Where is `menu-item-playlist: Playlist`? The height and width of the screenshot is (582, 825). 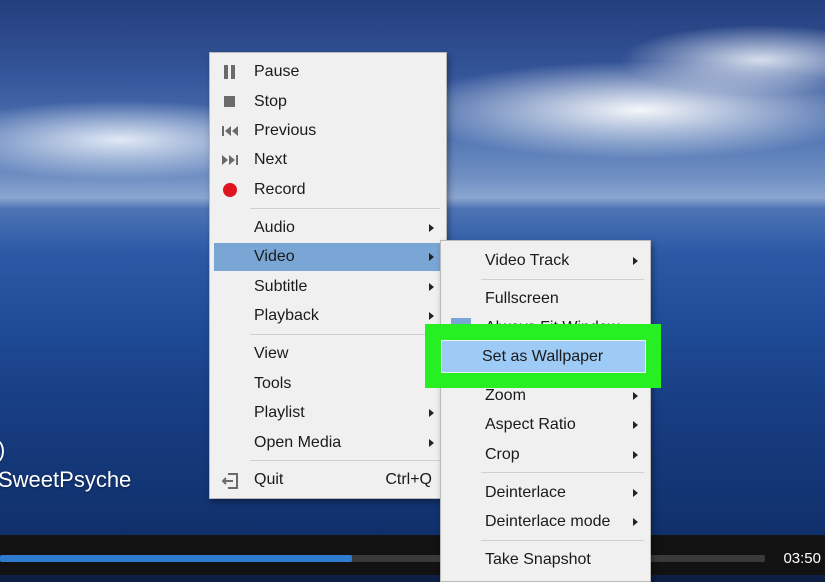
menu-item-playlist: Playlist is located at coordinates (328, 413).